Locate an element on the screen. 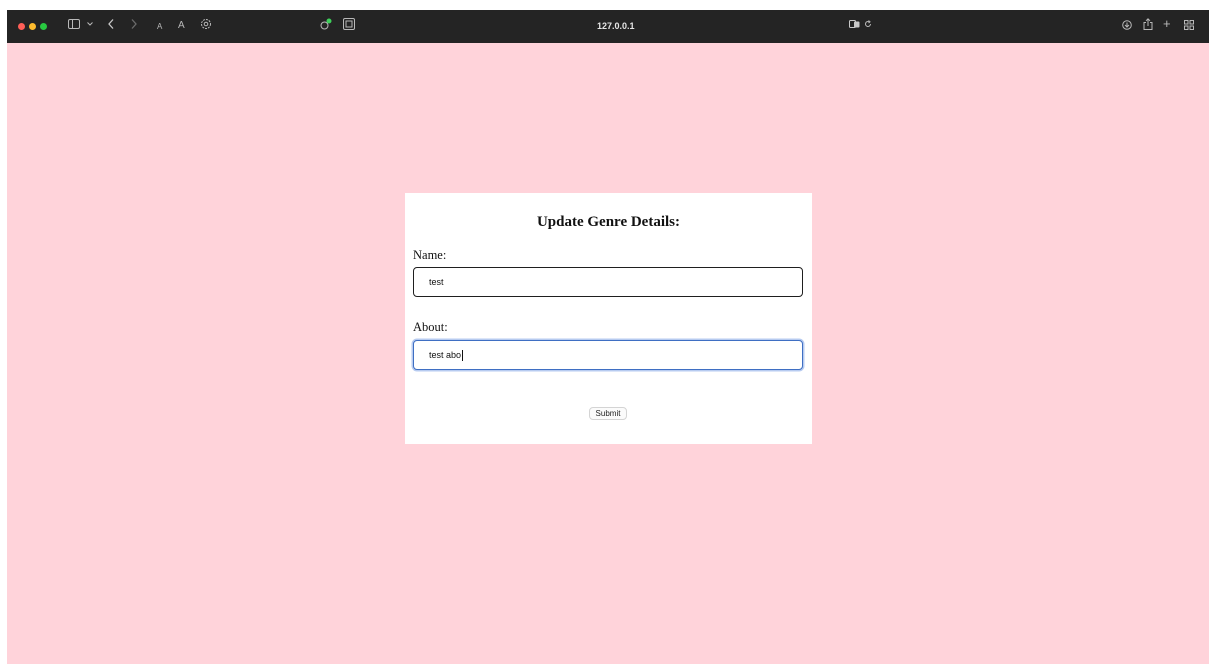 This screenshot has width=1209, height=664. name-input: test is located at coordinates (608, 282).